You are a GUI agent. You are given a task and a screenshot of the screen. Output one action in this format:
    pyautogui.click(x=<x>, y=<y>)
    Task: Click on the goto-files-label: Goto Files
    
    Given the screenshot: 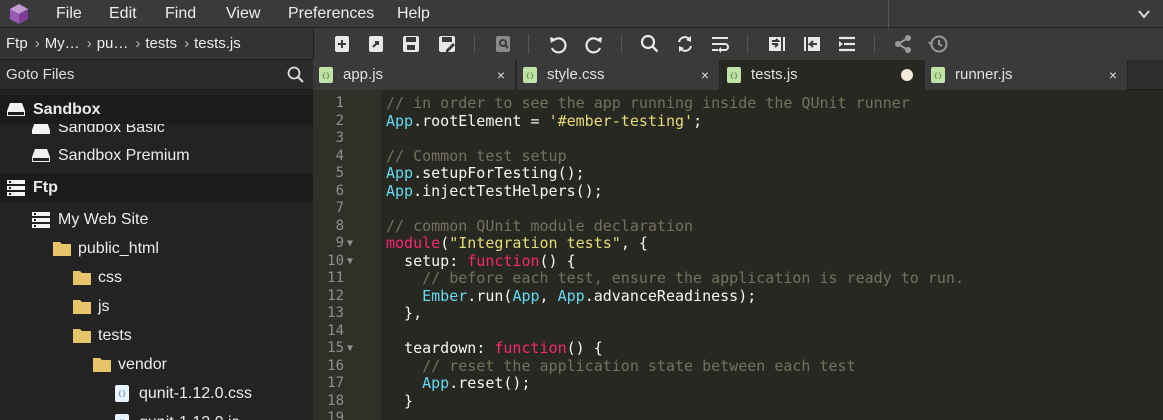 What is the action you would take?
    pyautogui.click(x=40, y=74)
    